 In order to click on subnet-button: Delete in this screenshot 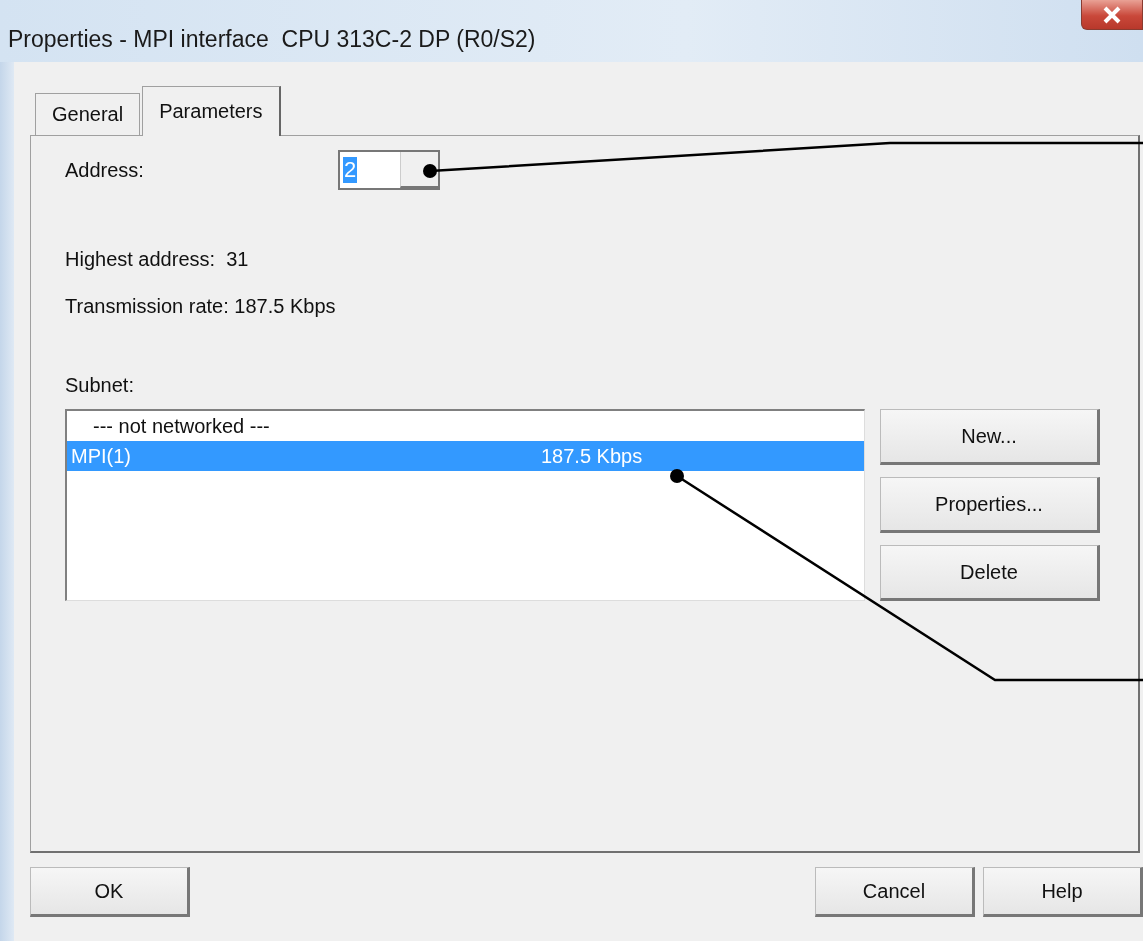, I will do `click(990, 573)`.